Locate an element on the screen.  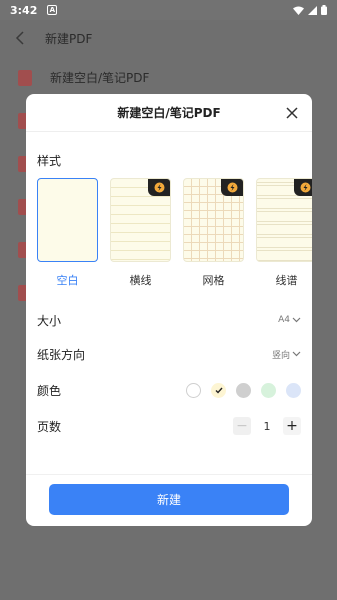
style-section-label: 样式 is located at coordinates (49, 161).